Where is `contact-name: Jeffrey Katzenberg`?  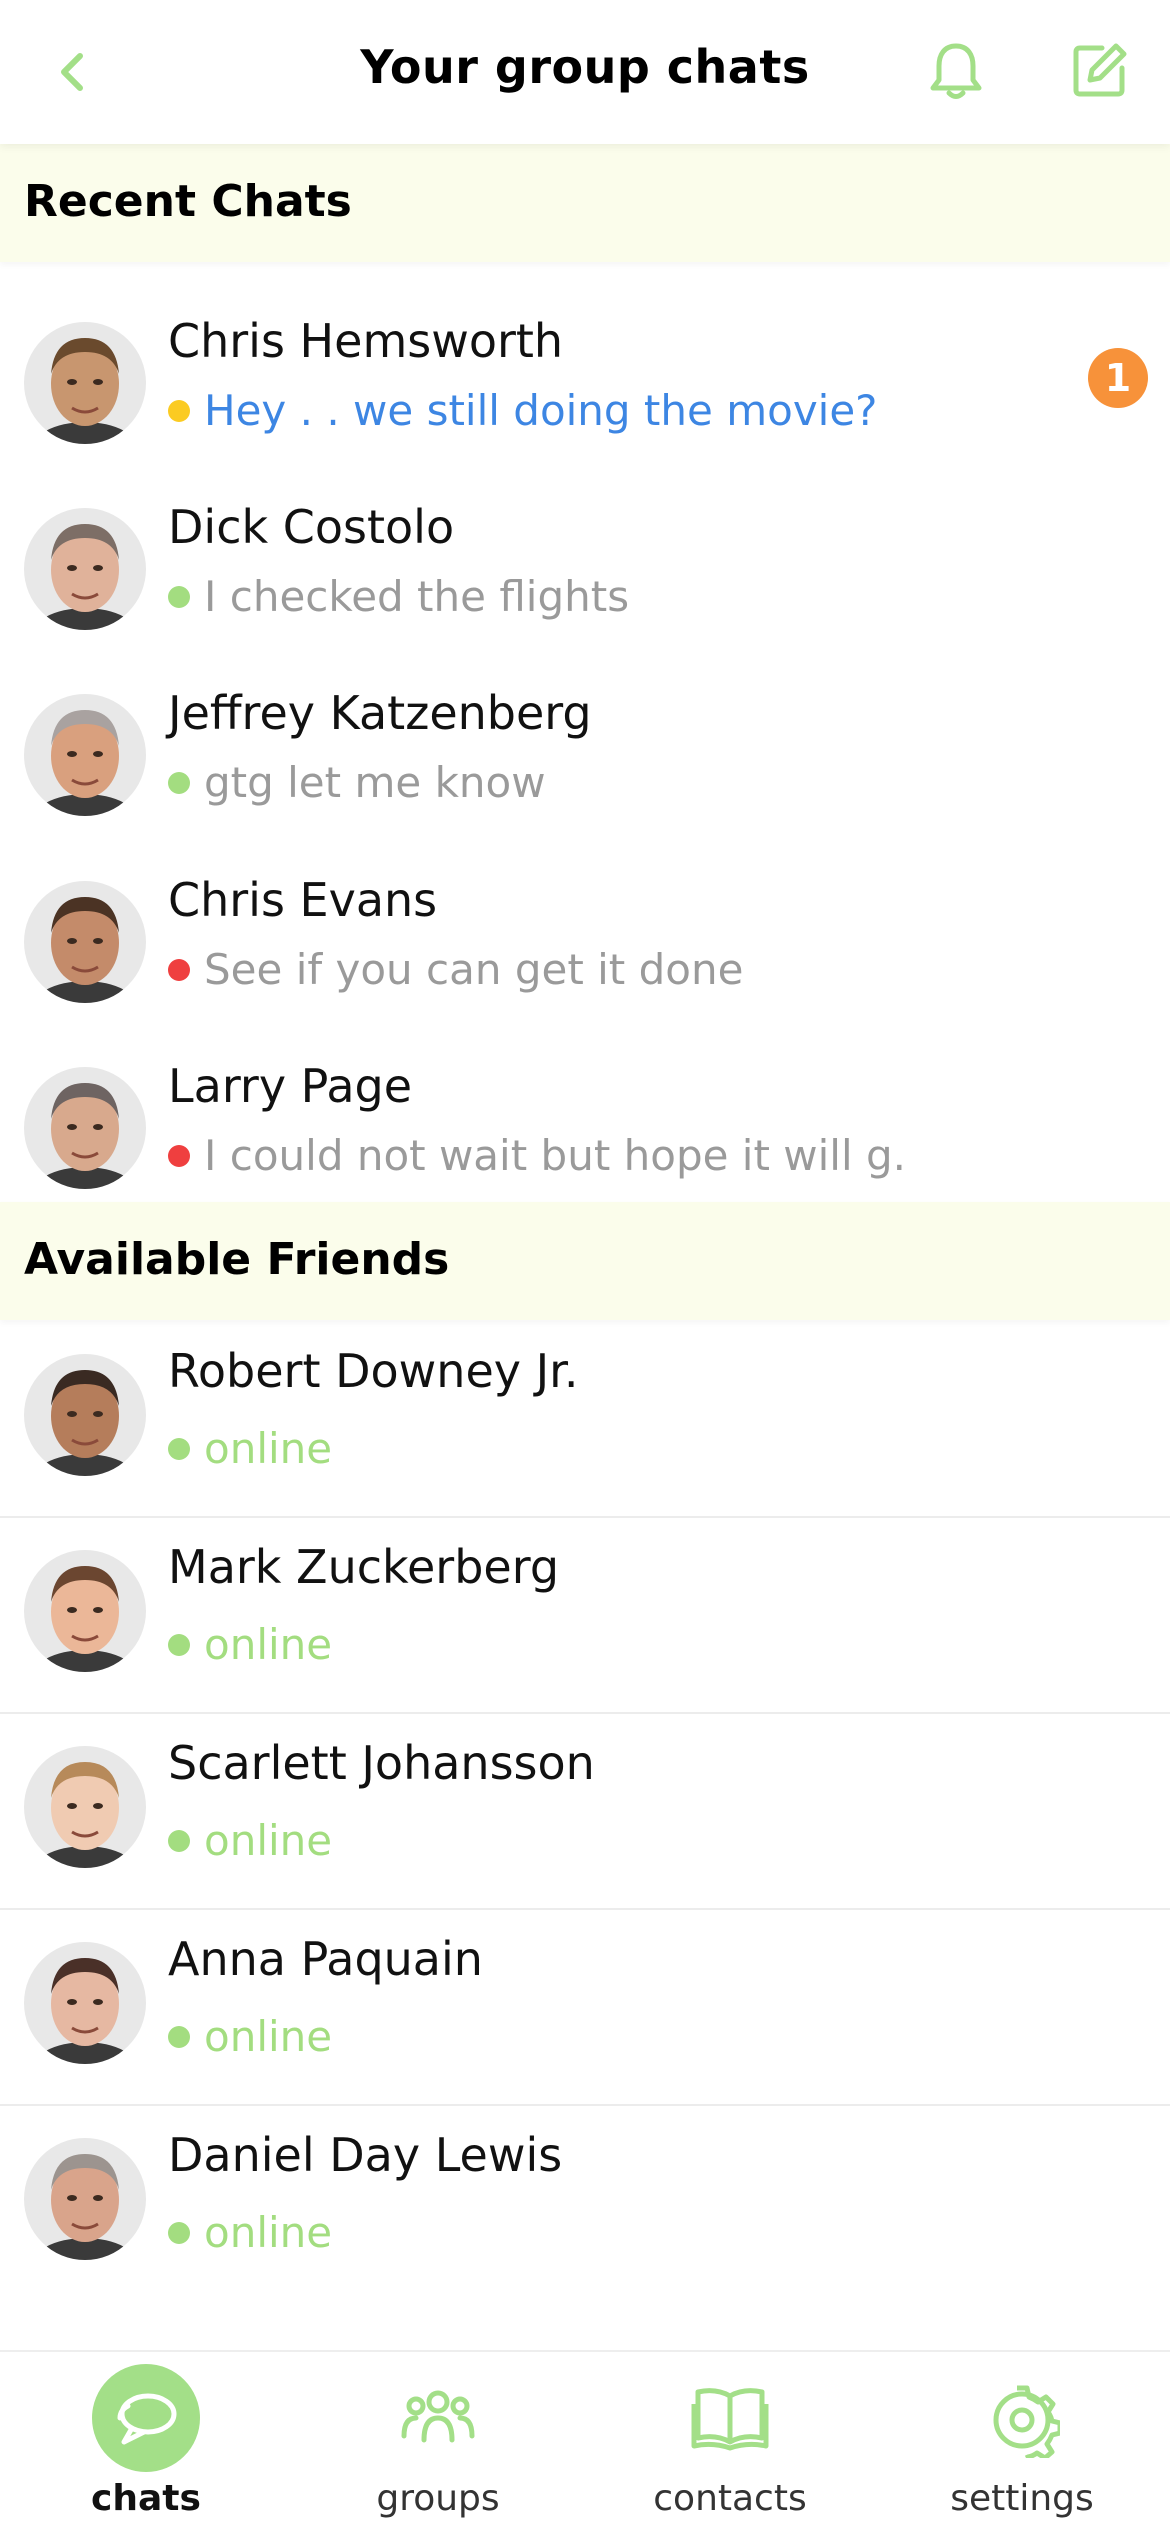
contact-name: Jeffrey Katzenberg is located at coordinates (380, 713).